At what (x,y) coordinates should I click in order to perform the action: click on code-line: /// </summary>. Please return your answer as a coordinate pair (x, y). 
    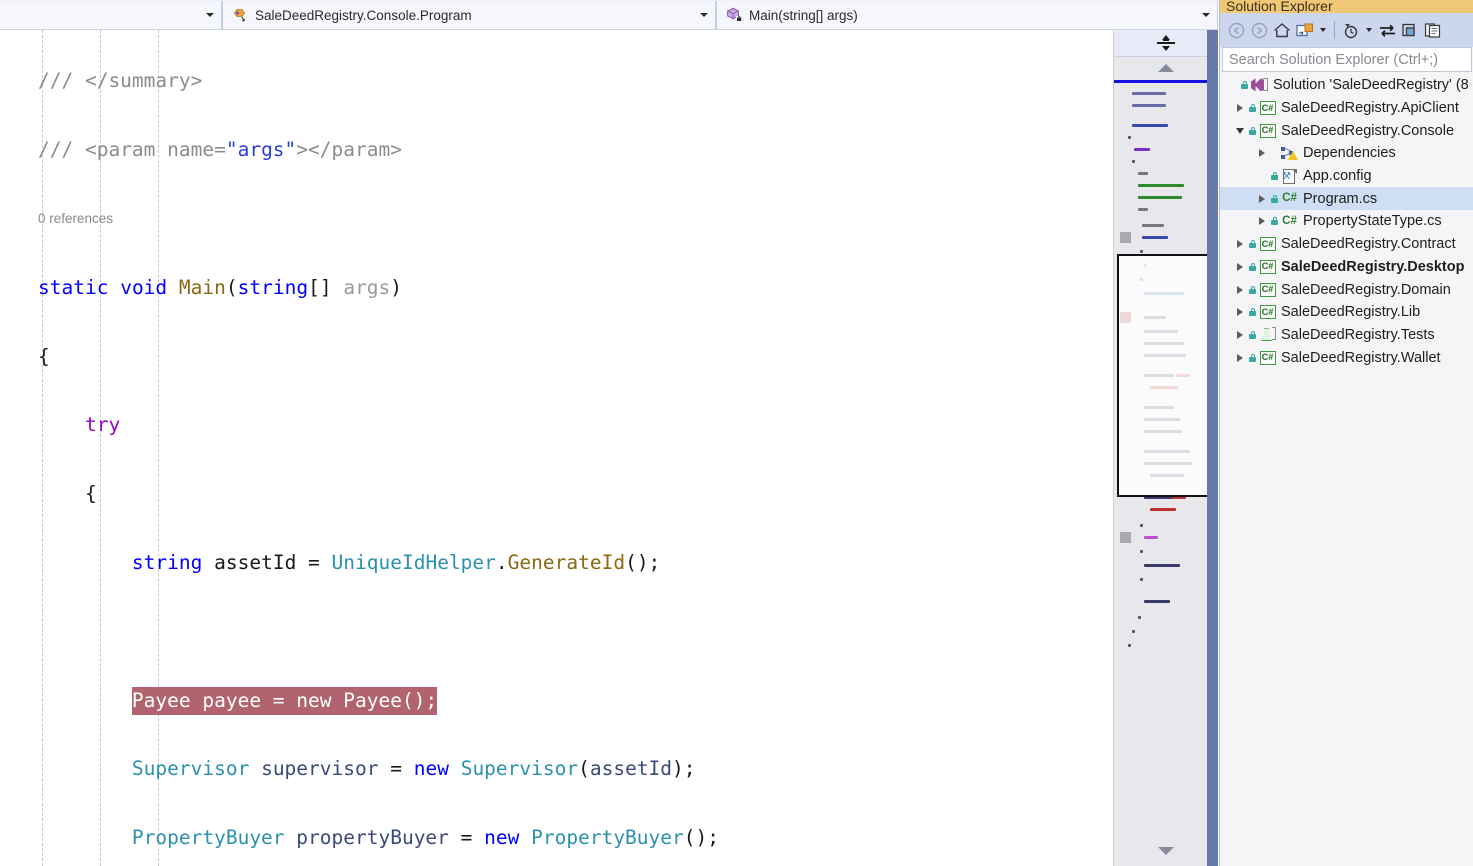
    Looking at the image, I should click on (436, 81).